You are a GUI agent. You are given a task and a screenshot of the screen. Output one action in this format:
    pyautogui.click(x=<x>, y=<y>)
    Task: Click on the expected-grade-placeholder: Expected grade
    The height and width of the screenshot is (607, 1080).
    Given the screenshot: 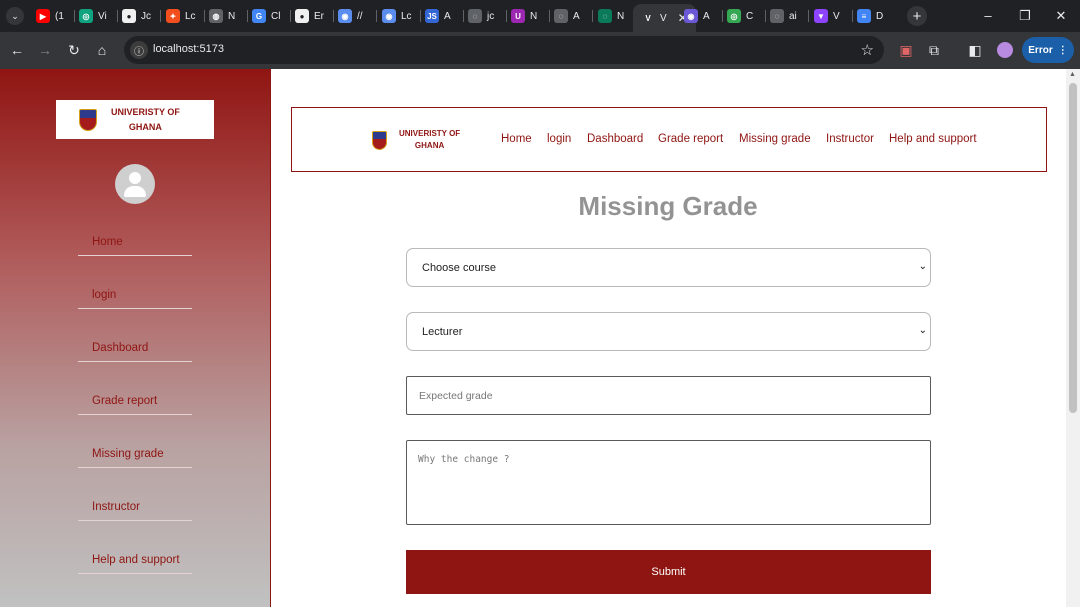 What is the action you would take?
    pyautogui.click(x=456, y=396)
    